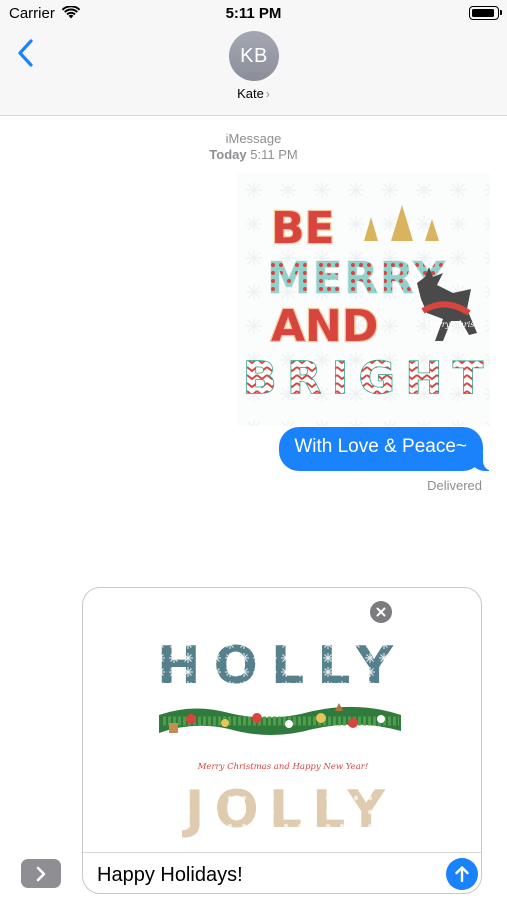  Describe the element at coordinates (254, 56) in the screenshot. I see `avatar: KB` at that location.